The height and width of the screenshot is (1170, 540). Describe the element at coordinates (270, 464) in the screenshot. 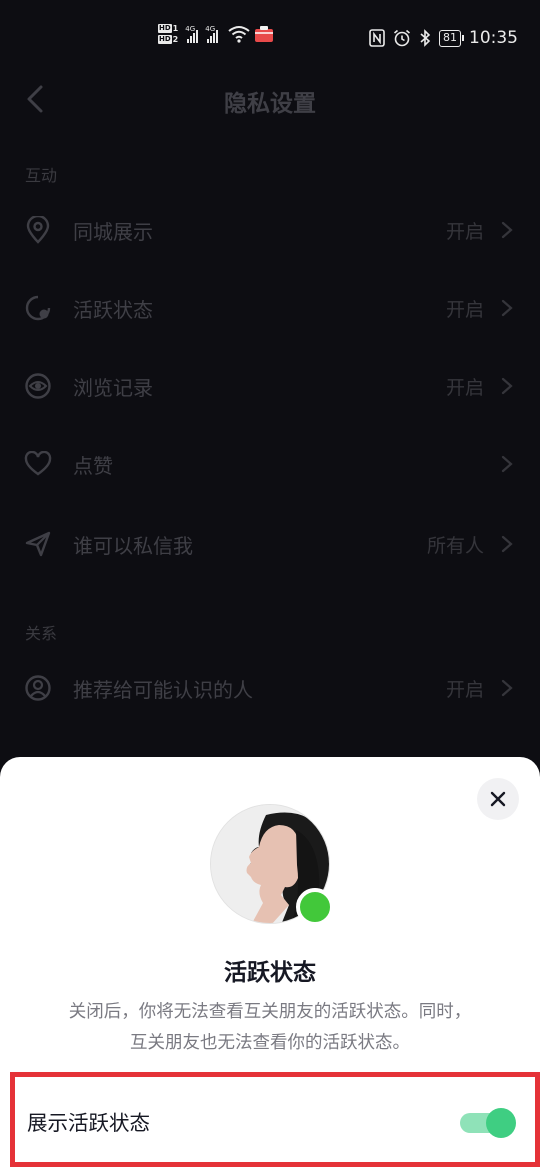

I see `setting-row-likes: 点赞` at that location.